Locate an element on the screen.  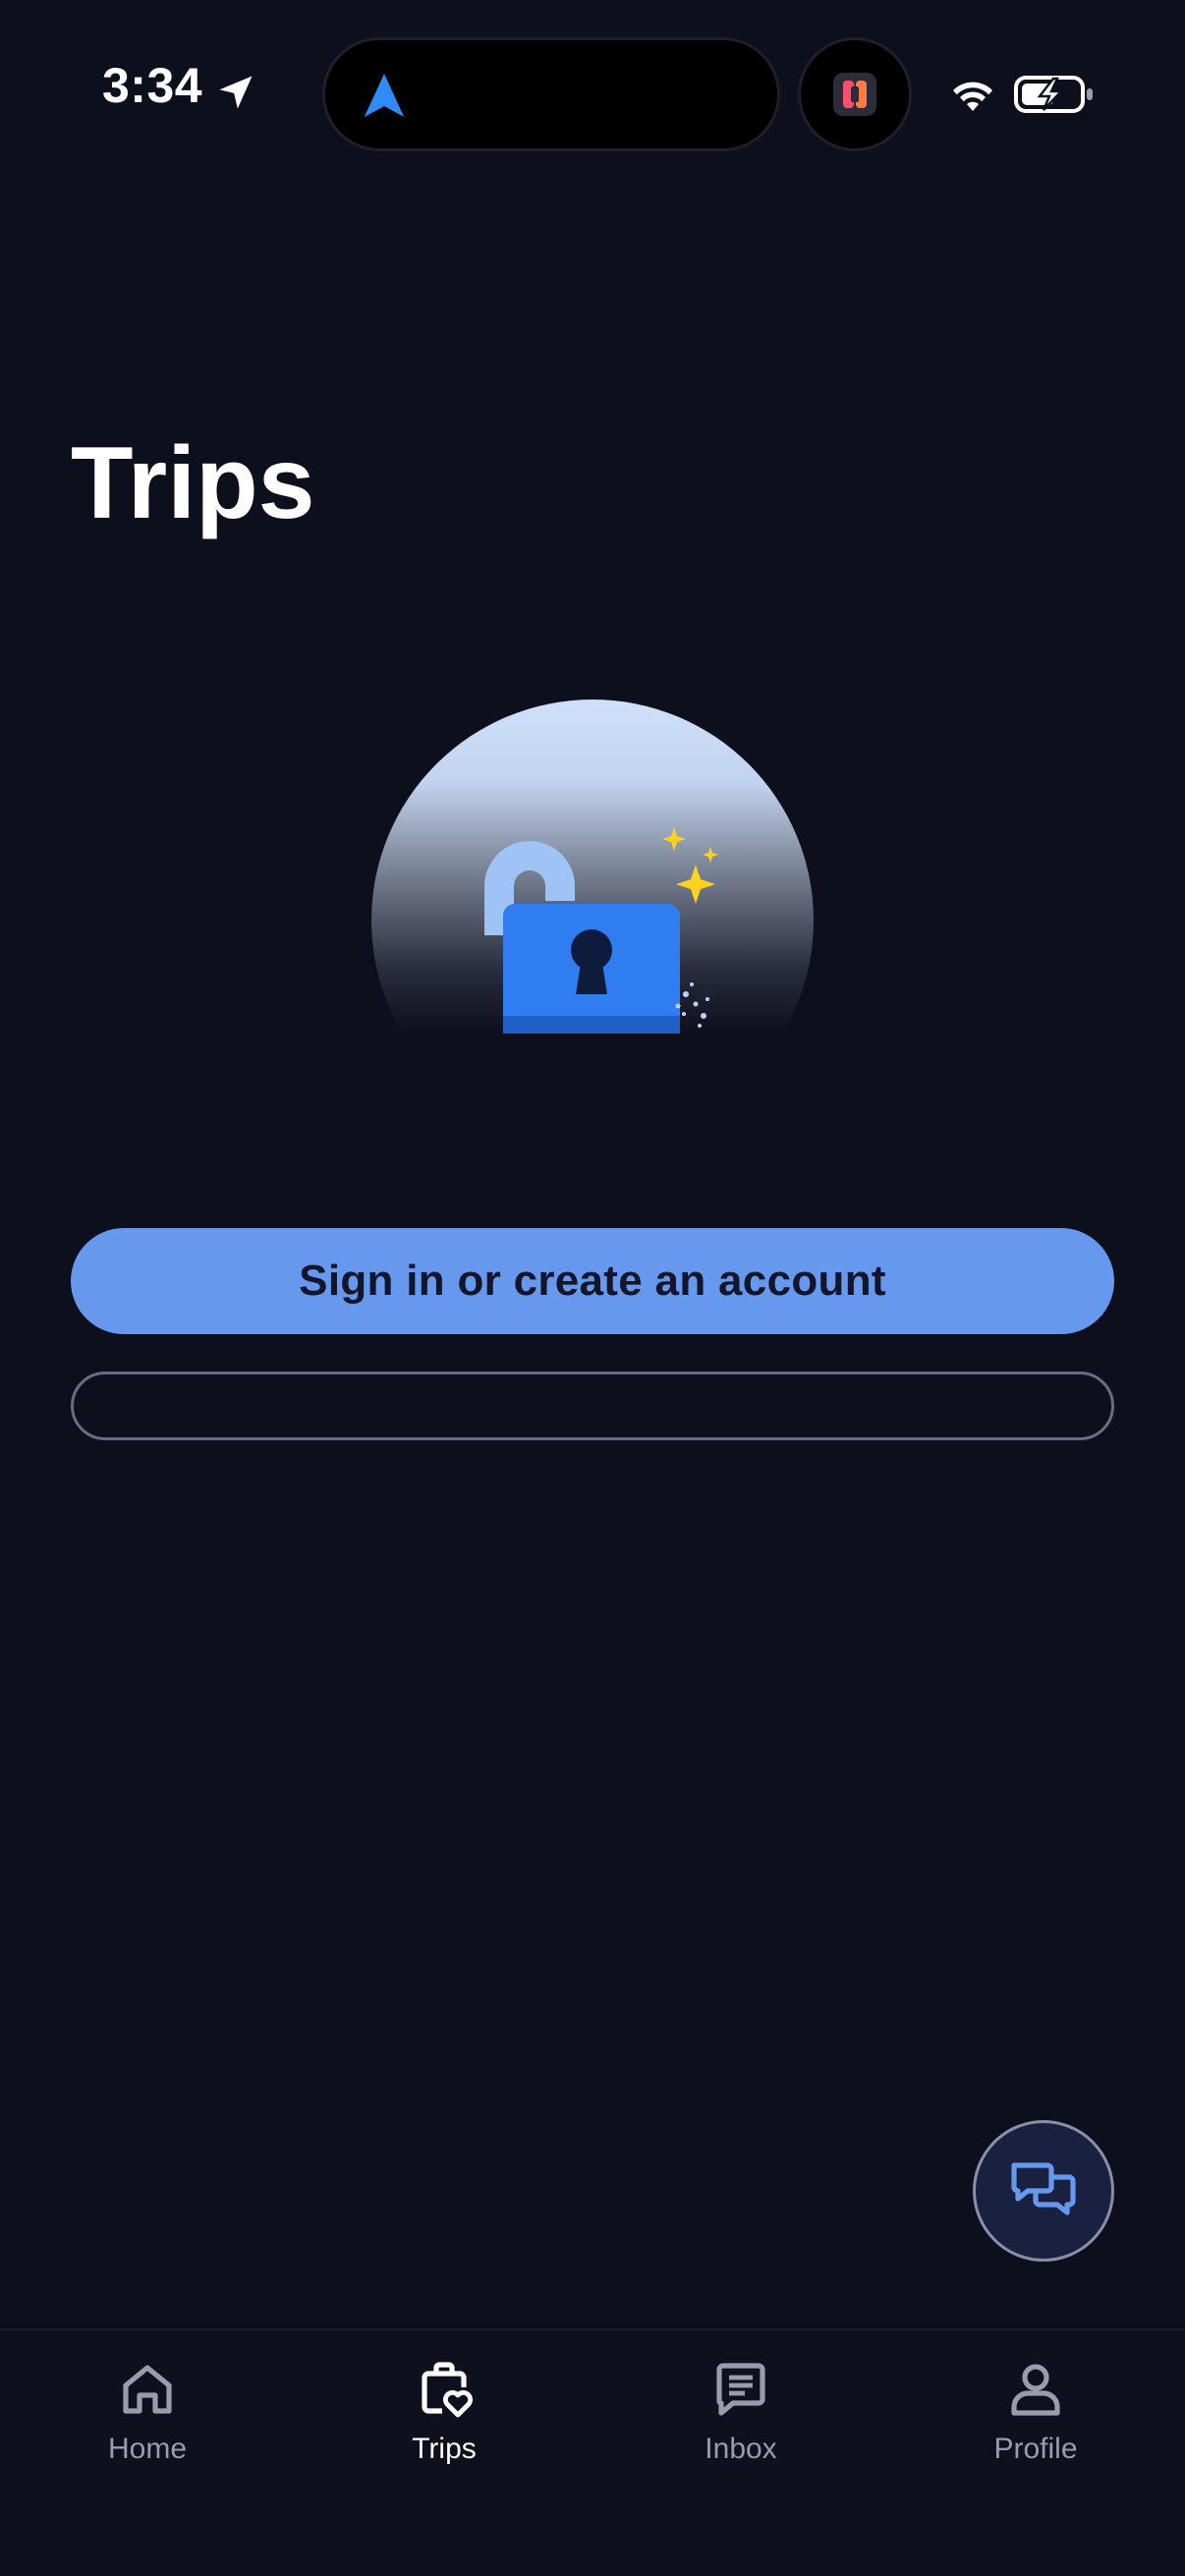
bottom-tab-bar: Home Trips Inbox Profile is located at coordinates (592, 2452).